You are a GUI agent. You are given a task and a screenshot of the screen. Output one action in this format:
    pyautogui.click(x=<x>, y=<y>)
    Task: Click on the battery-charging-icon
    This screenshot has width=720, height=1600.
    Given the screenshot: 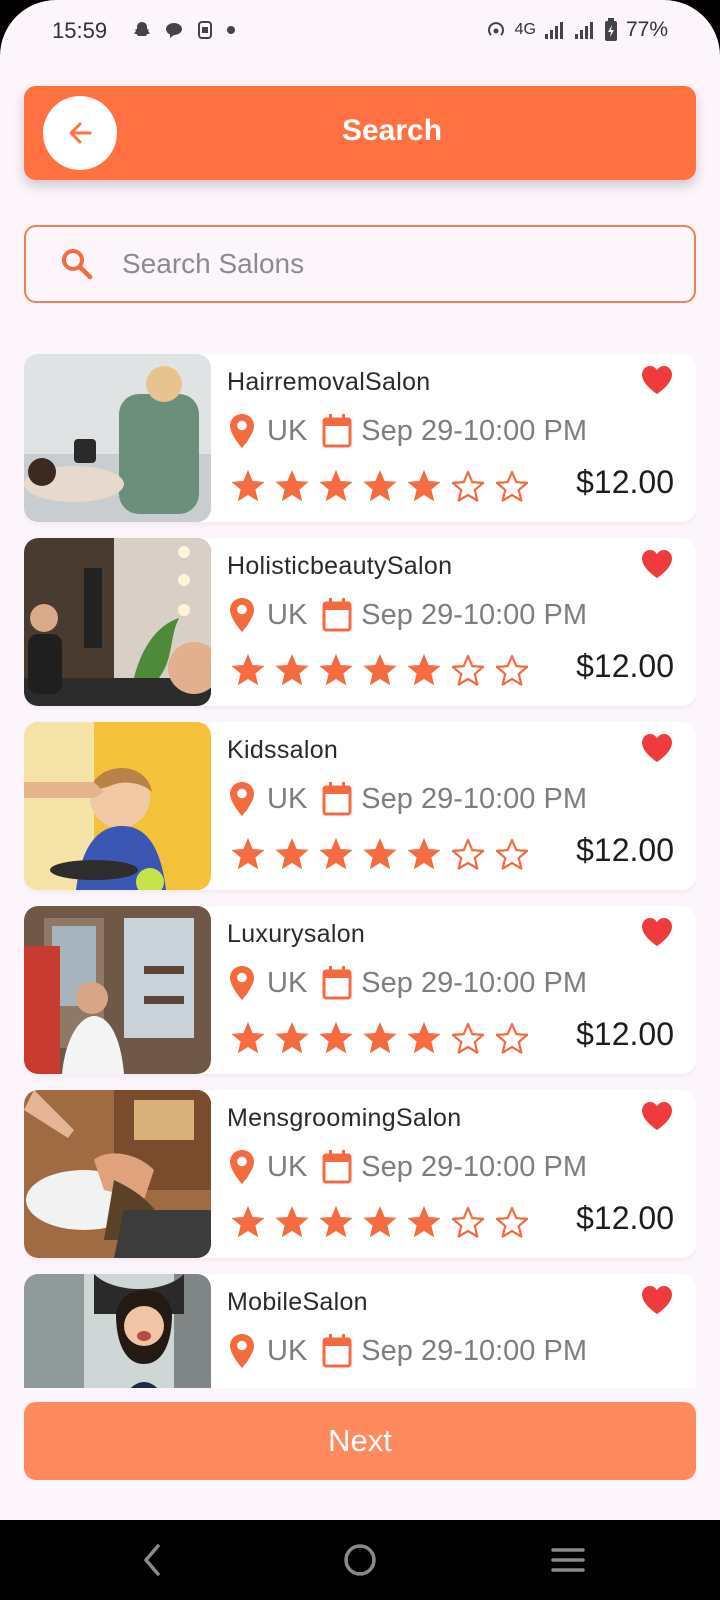 What is the action you would take?
    pyautogui.click(x=610, y=29)
    